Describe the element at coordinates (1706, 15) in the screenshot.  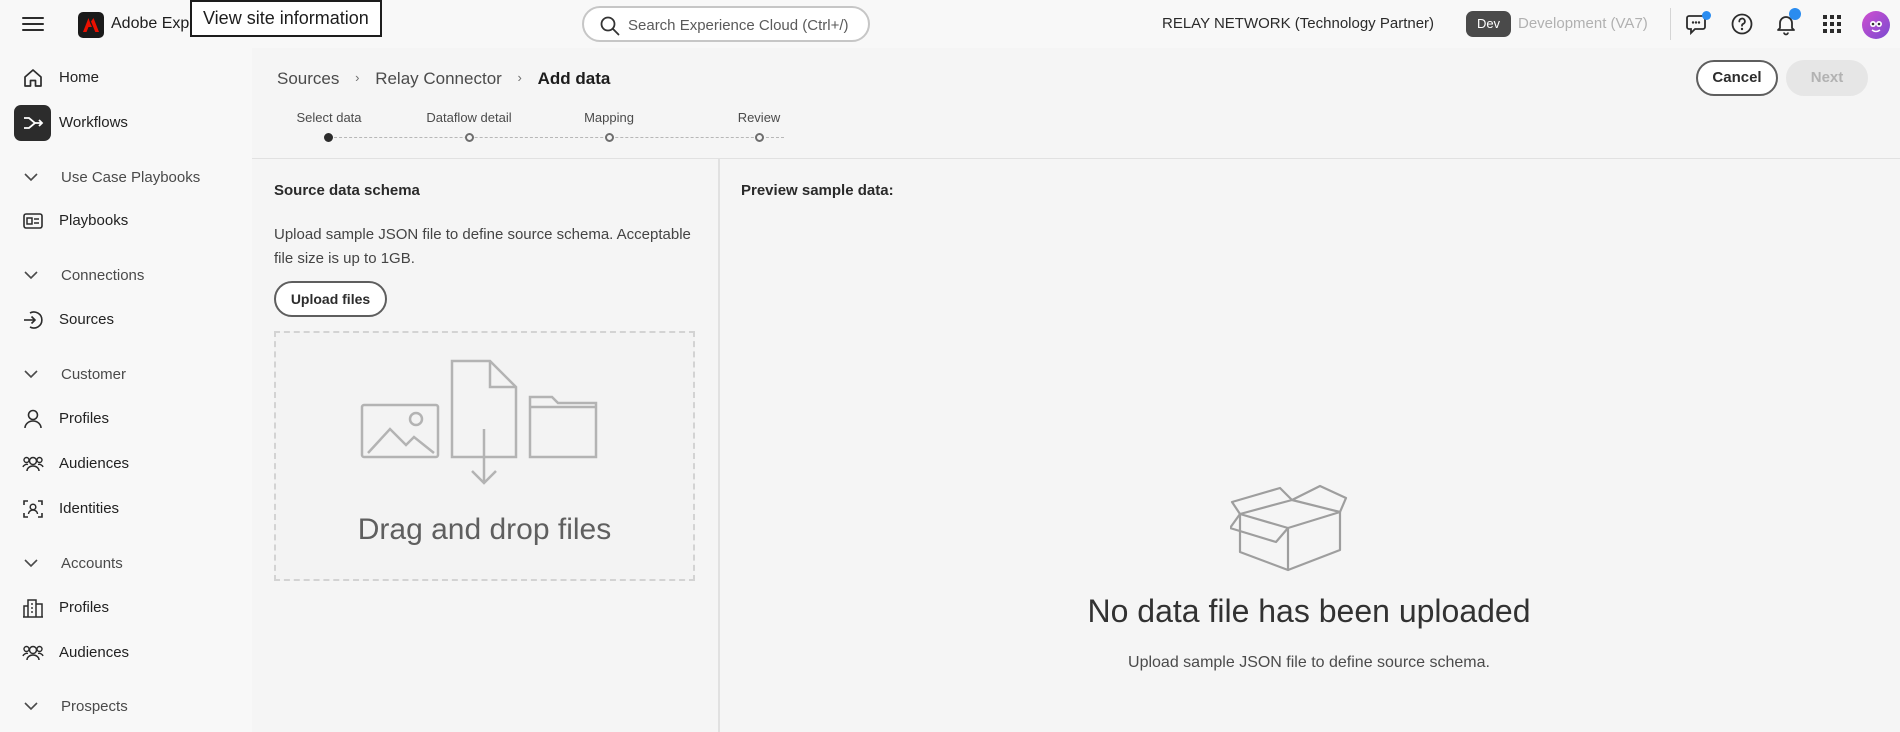
I see `feedback-badge-dot` at that location.